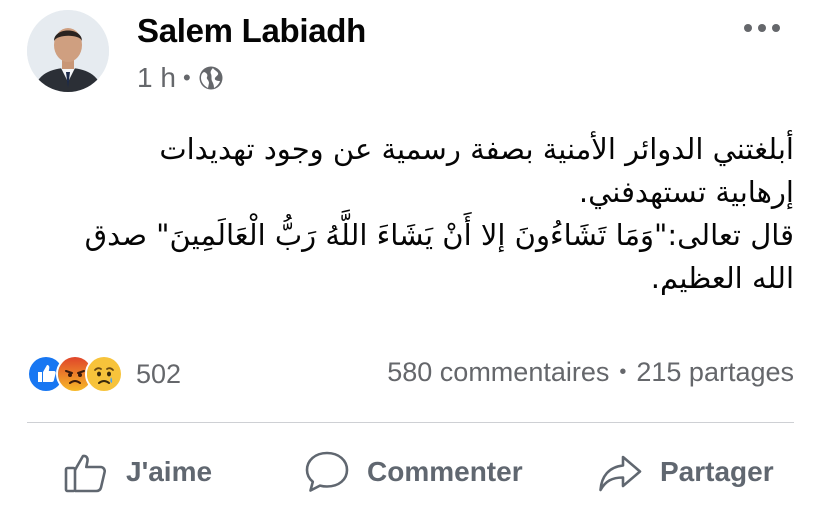 This screenshot has width=822, height=512. I want to click on author-name: Salem Labiadh, so click(251, 31).